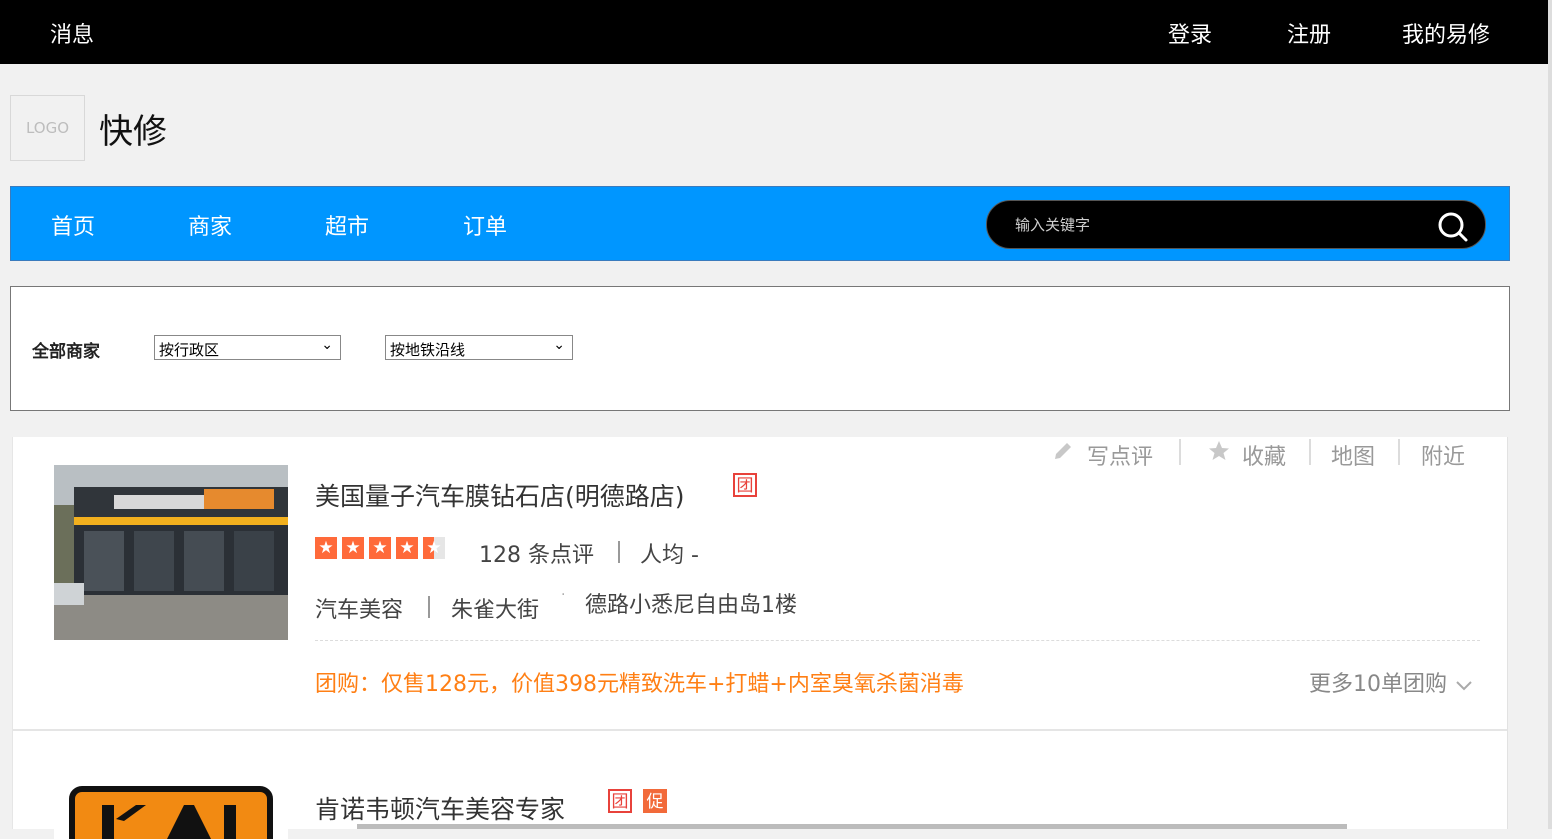  I want to click on shop-name: 肯诺韦顿汽车美容专家, so click(440, 808).